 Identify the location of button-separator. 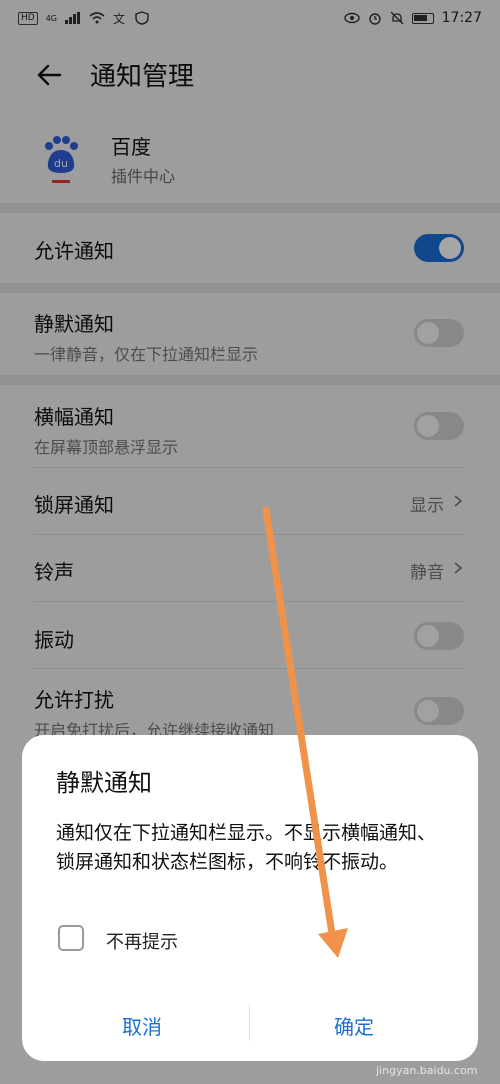
(249, 1023).